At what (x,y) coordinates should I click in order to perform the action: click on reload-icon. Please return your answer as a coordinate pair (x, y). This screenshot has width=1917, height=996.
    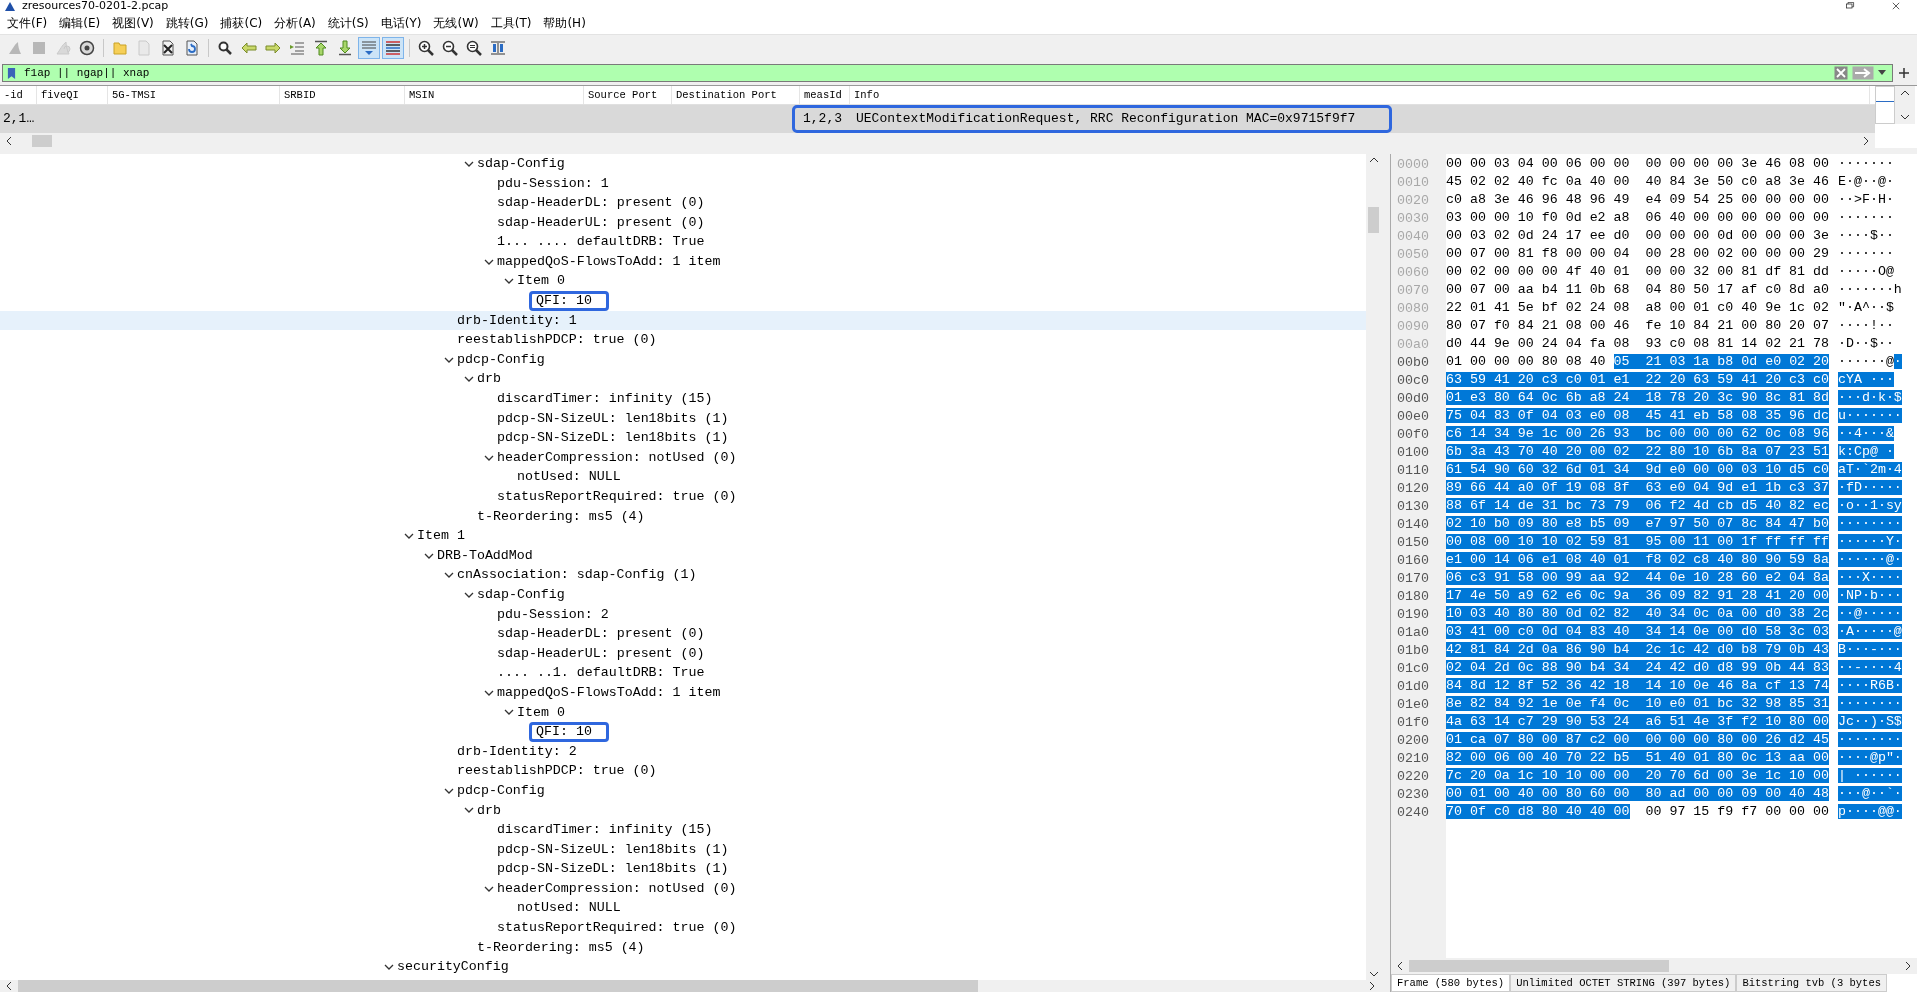
    Looking at the image, I should click on (192, 48).